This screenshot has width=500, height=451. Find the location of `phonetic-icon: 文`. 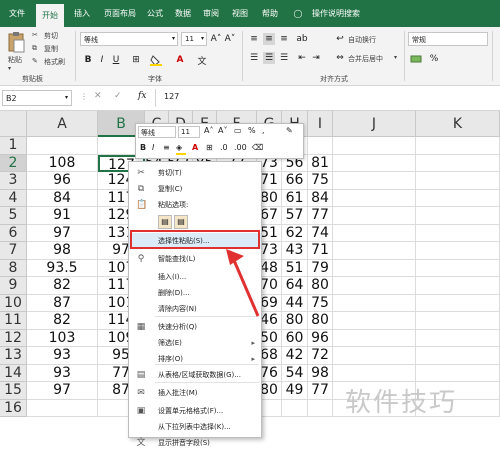

phonetic-icon: 文 is located at coordinates (141, 443).